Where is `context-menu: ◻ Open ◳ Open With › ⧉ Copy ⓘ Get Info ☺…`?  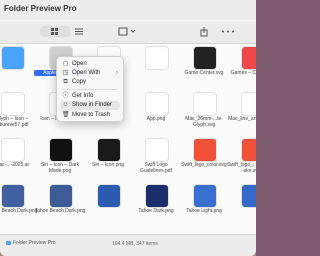 context-menu: ◻ Open ◳ Open With › ⧉ Copy ⓘ Get Info ☺… is located at coordinates (90, 89).